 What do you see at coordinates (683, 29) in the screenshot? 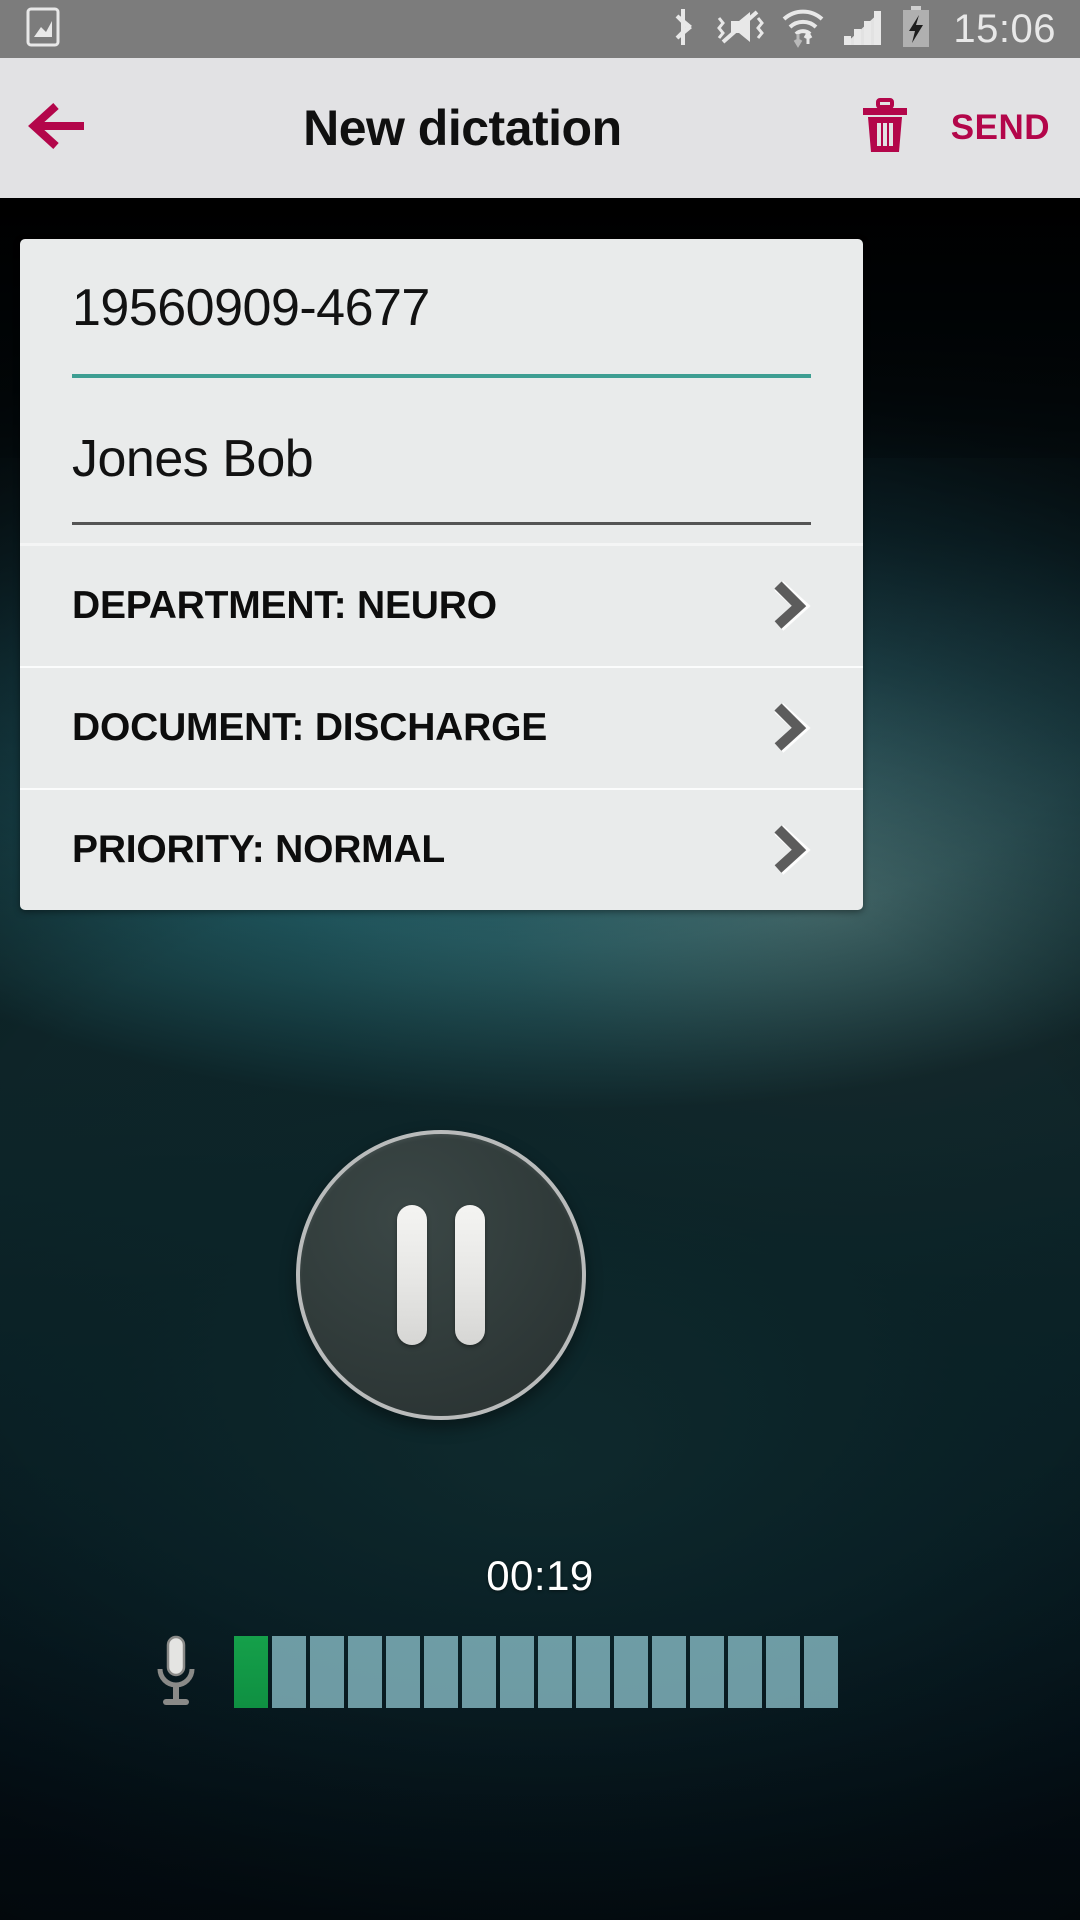
I see `bluetooth-icon` at bounding box center [683, 29].